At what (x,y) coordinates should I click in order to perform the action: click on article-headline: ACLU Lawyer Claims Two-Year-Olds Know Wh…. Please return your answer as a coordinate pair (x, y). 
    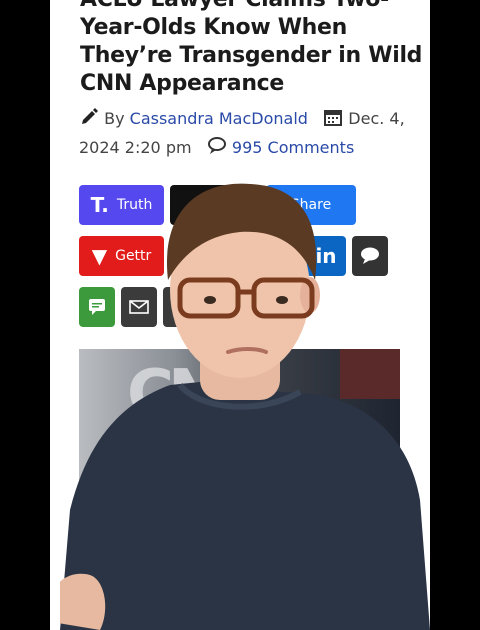
    Looking at the image, I should click on (251, 48).